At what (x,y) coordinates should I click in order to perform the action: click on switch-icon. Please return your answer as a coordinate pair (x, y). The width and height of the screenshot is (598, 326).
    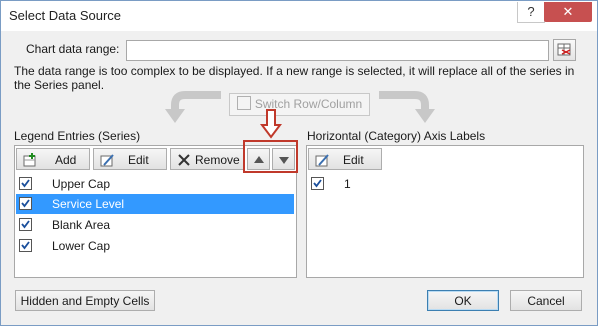
    Looking at the image, I should click on (243, 103).